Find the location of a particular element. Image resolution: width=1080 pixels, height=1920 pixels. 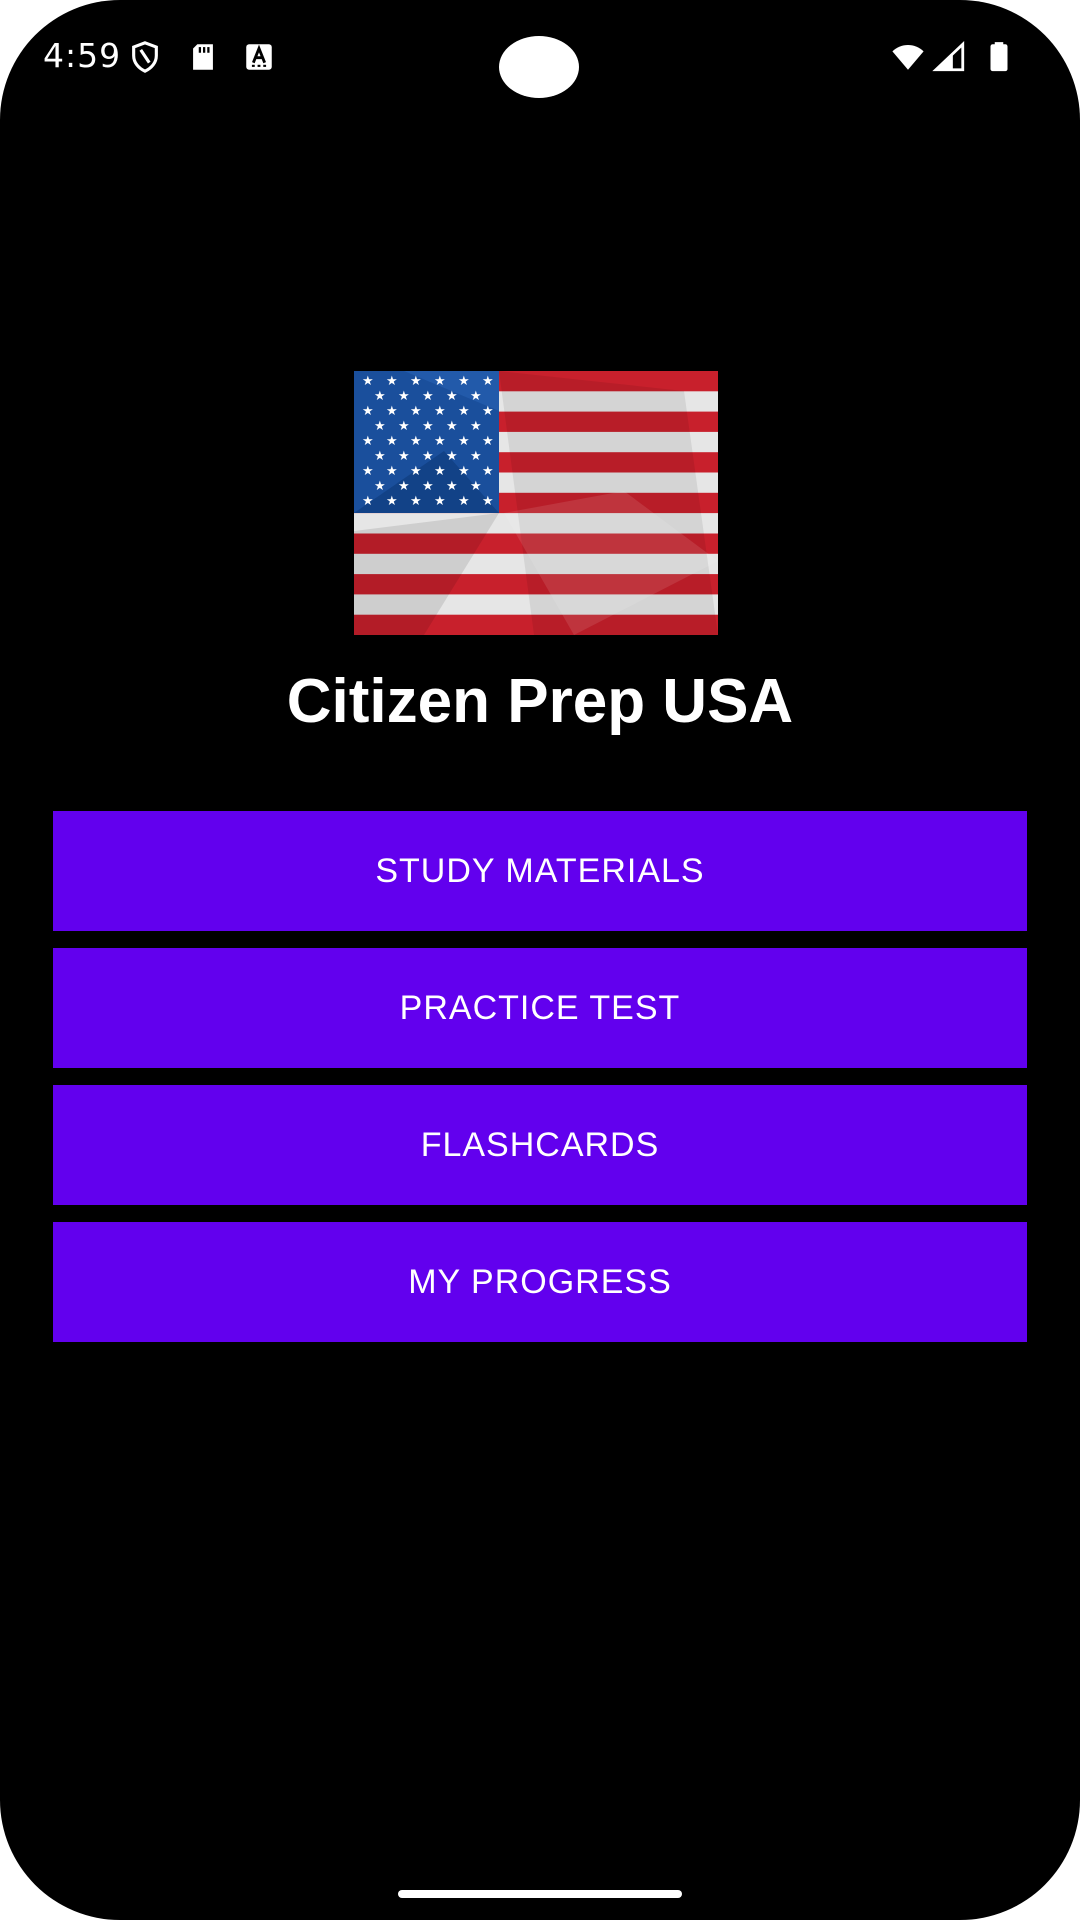

text-a-icon is located at coordinates (259, 57).